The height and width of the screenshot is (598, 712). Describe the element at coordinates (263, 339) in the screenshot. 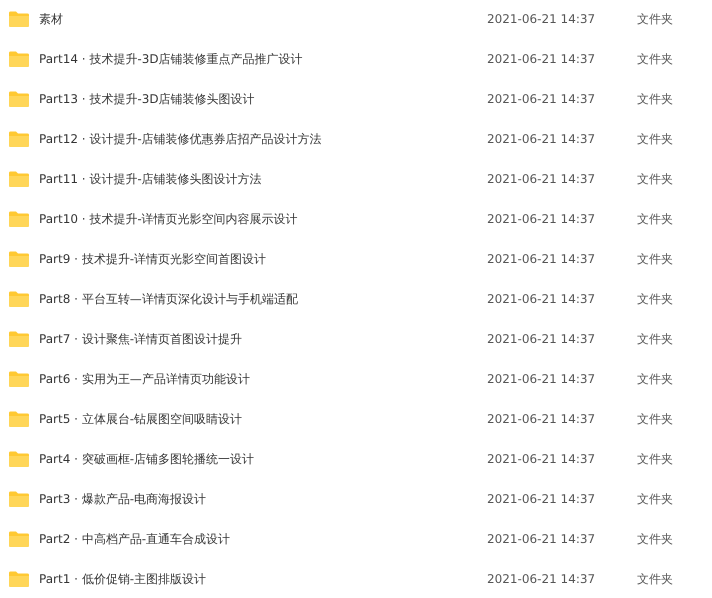

I see `folder-name: Part7 · 设计聚焦-详情页首图设计提升` at that location.